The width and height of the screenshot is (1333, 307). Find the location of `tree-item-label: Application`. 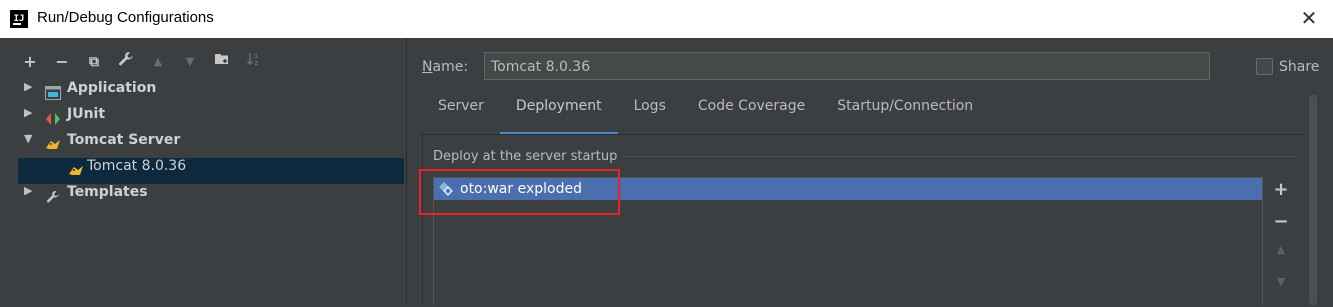

tree-item-label: Application is located at coordinates (112, 88).